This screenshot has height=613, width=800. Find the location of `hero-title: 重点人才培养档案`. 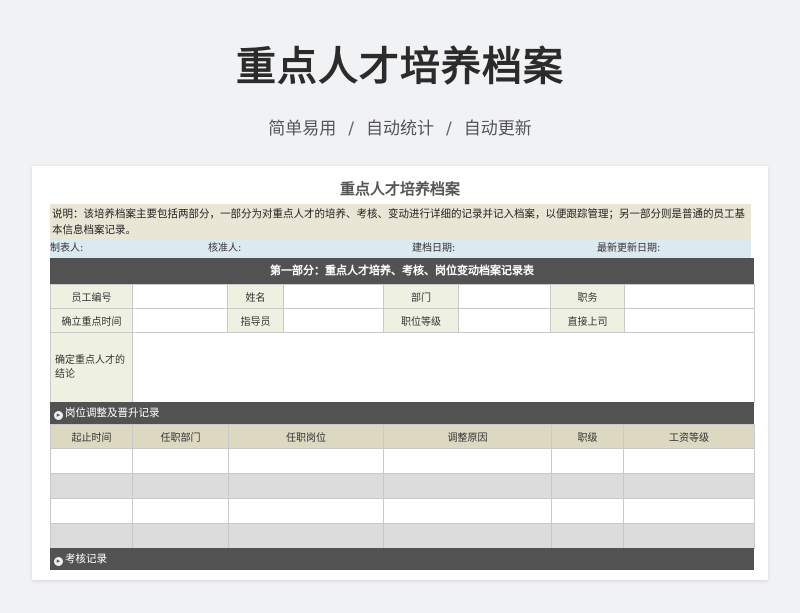

hero-title: 重点人才培养档案 is located at coordinates (400, 67).